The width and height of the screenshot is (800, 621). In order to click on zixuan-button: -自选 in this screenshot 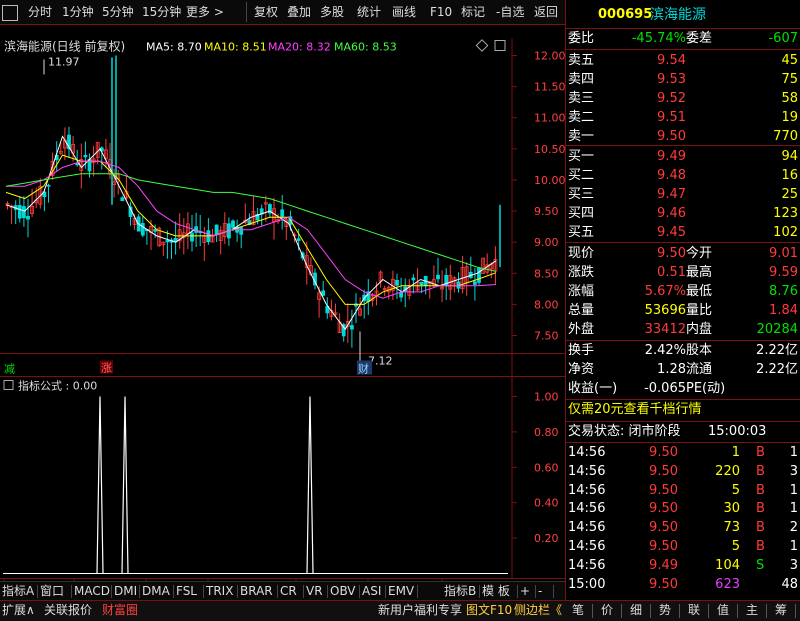, I will do `click(510, 12)`.